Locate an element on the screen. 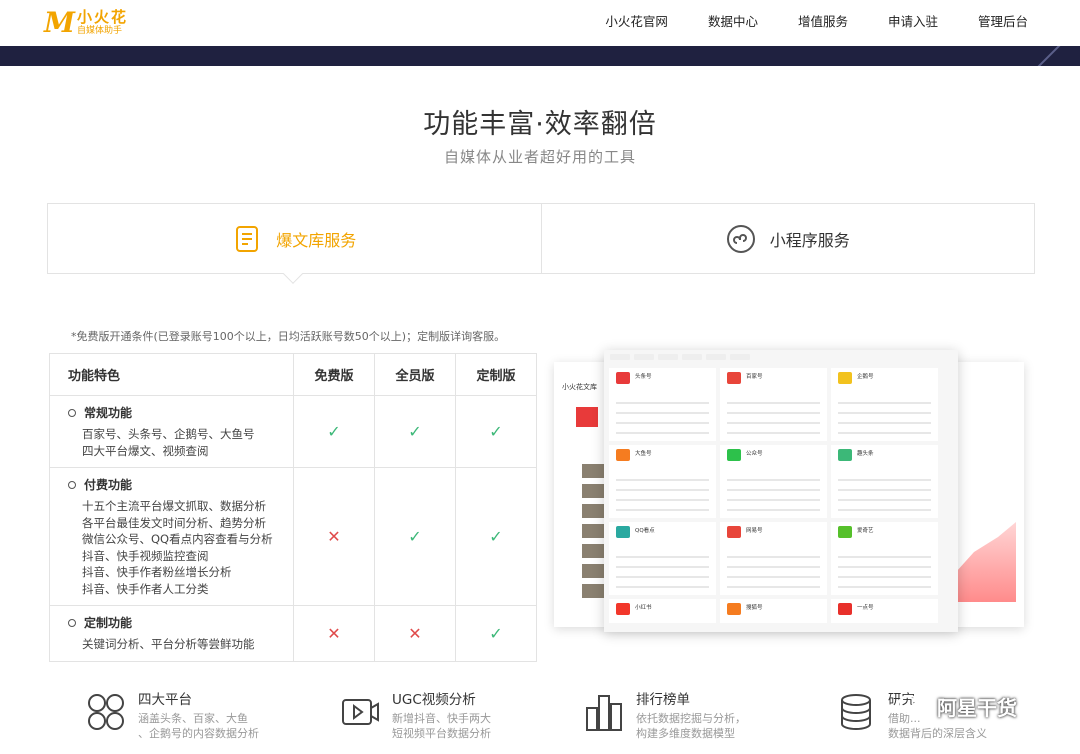 The width and height of the screenshot is (1080, 754). nav-official-site: 小火花官网 is located at coordinates (636, 20).